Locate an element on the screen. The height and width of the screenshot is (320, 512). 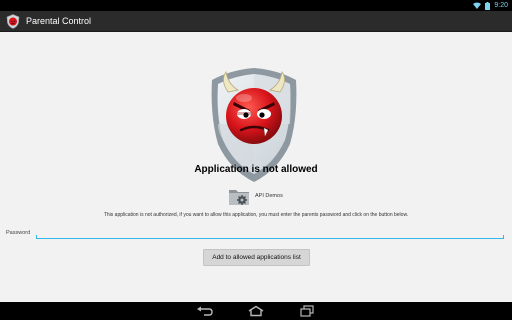
folder-gear-icon is located at coordinates (239, 197).